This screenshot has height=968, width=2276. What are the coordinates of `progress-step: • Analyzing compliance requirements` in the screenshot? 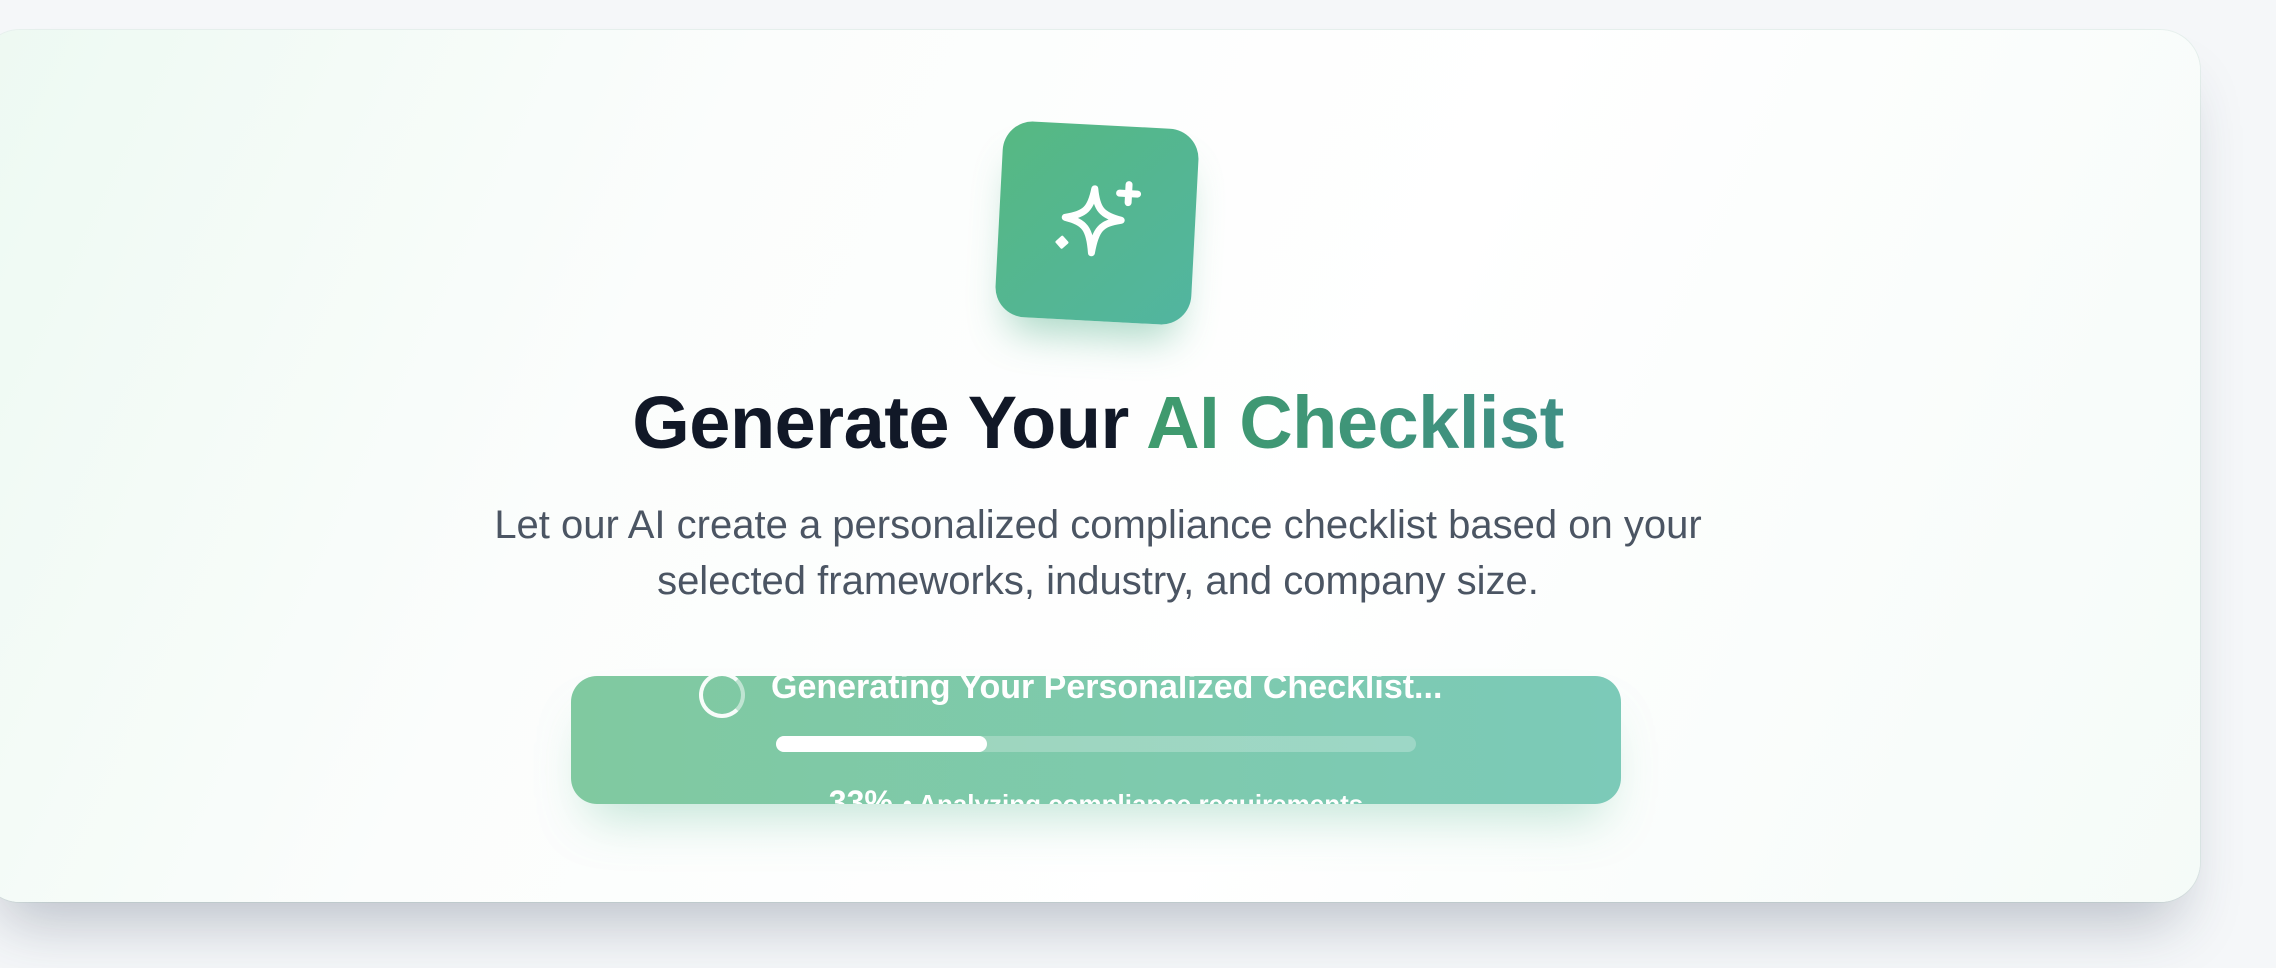 It's located at (1133, 796).